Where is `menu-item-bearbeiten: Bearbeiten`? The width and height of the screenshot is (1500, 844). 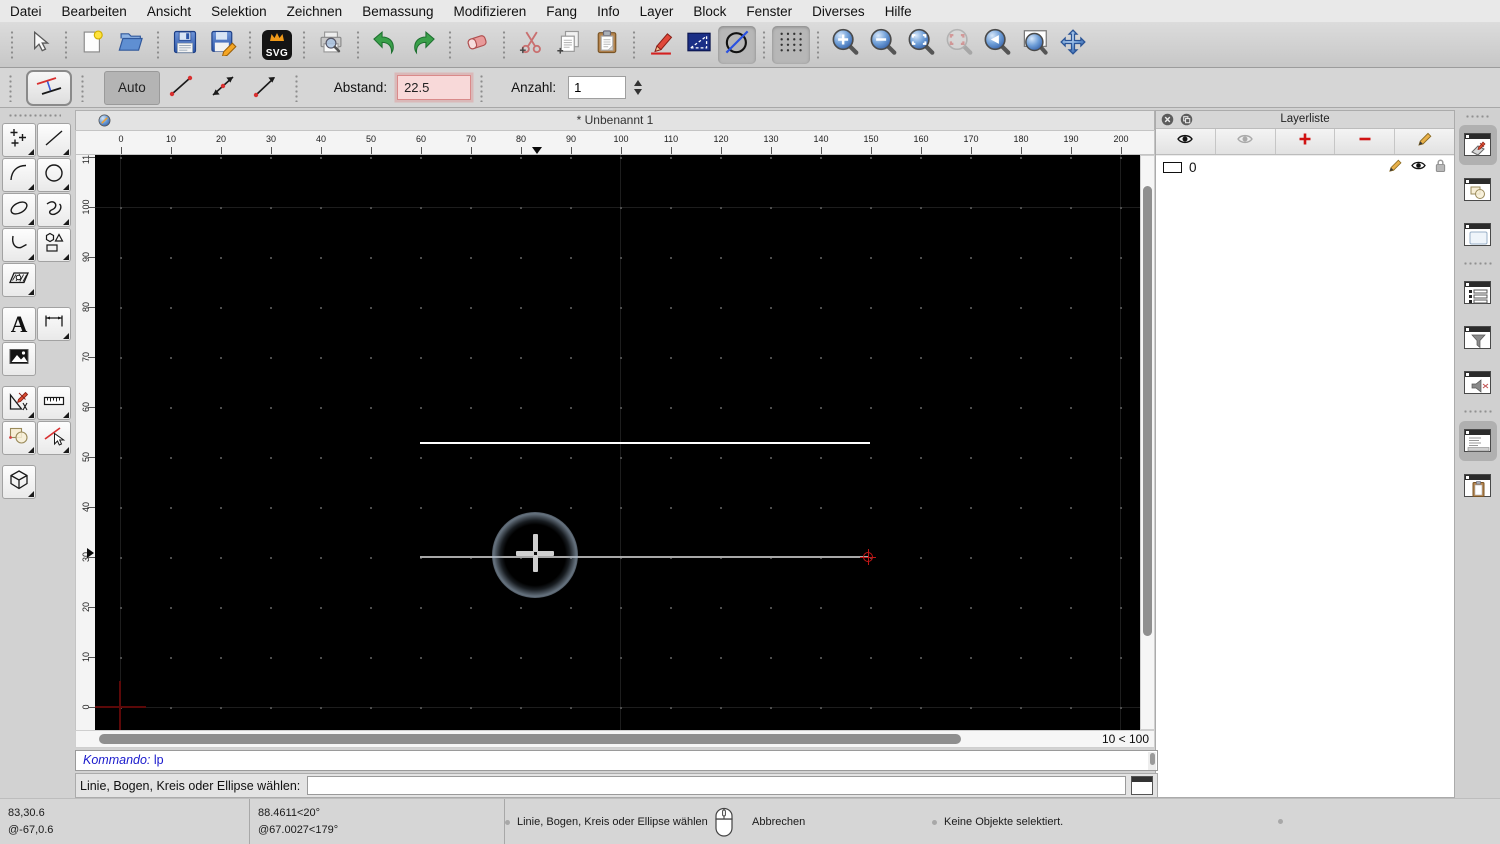
menu-item-bearbeiten: Bearbeiten is located at coordinates (94, 11).